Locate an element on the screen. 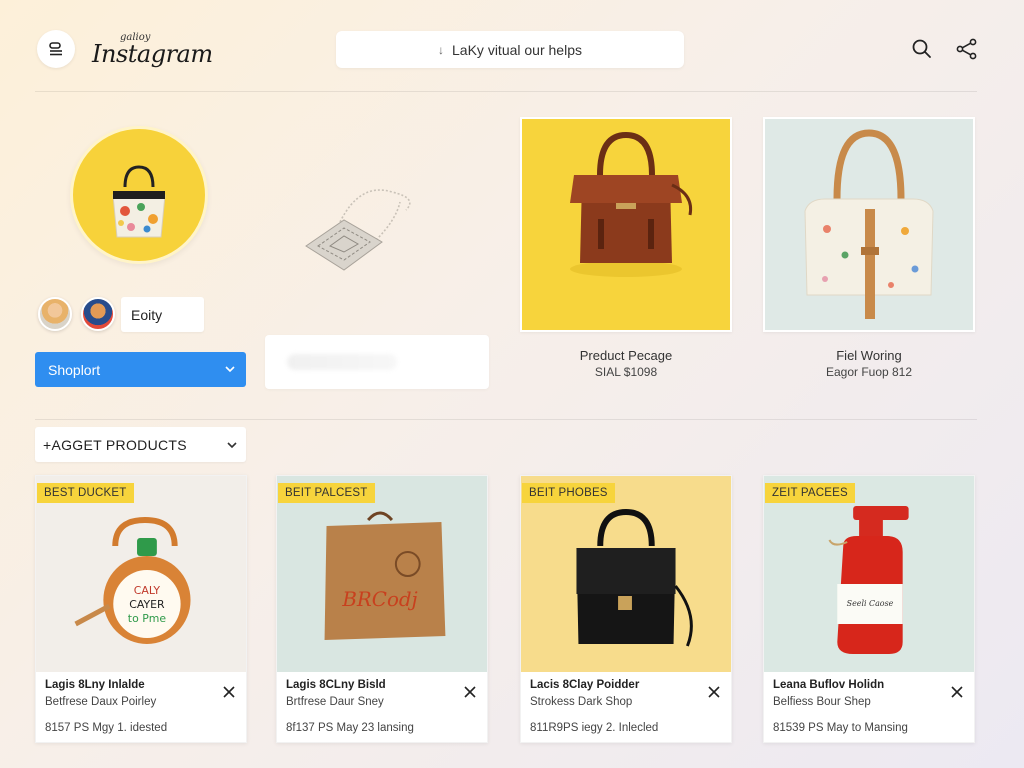 This screenshot has width=1024, height=768. product-meta: 8157 PS Mgy 1. idested is located at coordinates (106, 728).